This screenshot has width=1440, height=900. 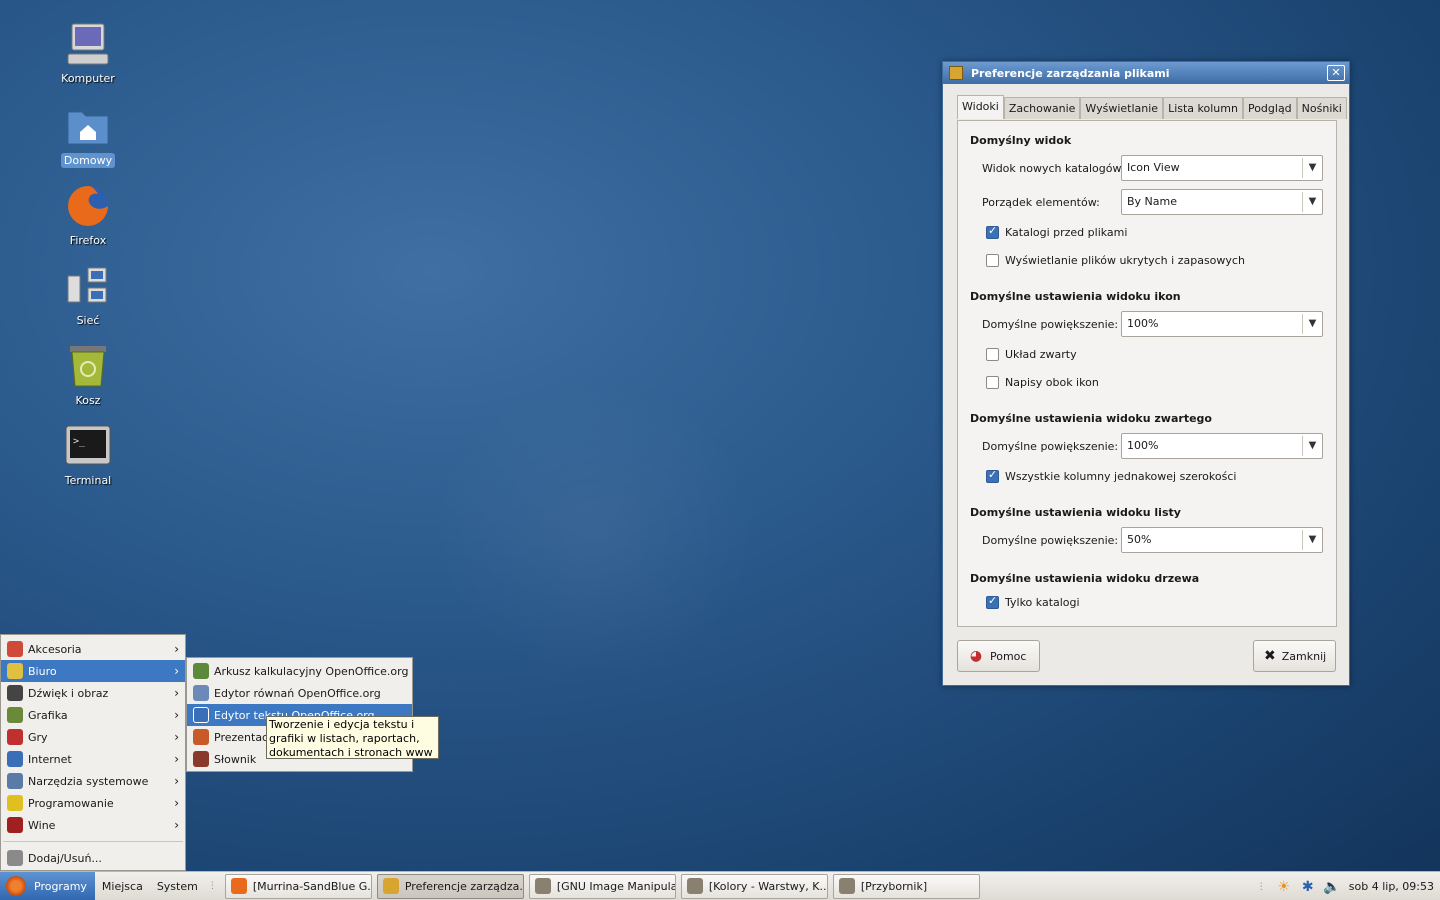 I want to click on tab-list-columns: Lista kolumn, so click(x=1203, y=108).